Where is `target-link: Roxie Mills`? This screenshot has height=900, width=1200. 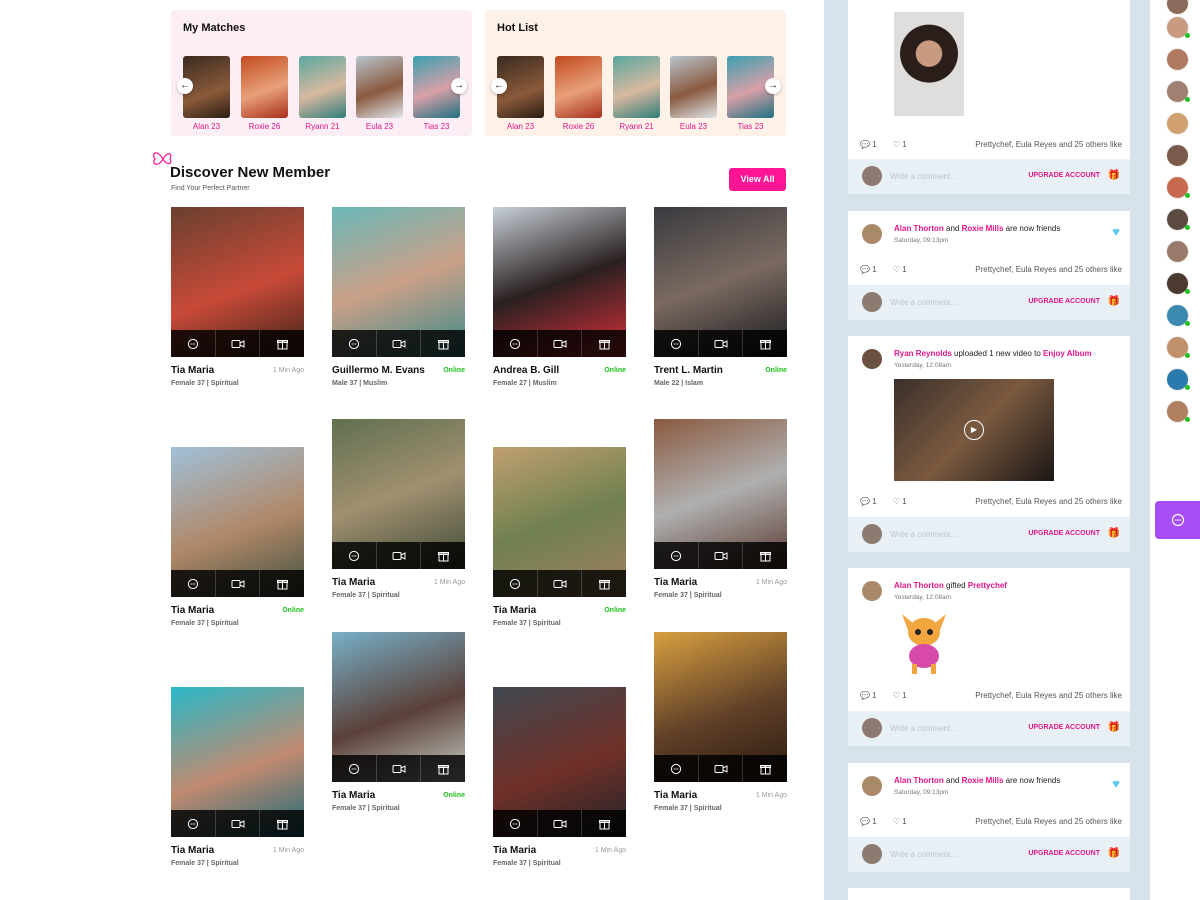
target-link: Roxie Mills is located at coordinates (983, 780).